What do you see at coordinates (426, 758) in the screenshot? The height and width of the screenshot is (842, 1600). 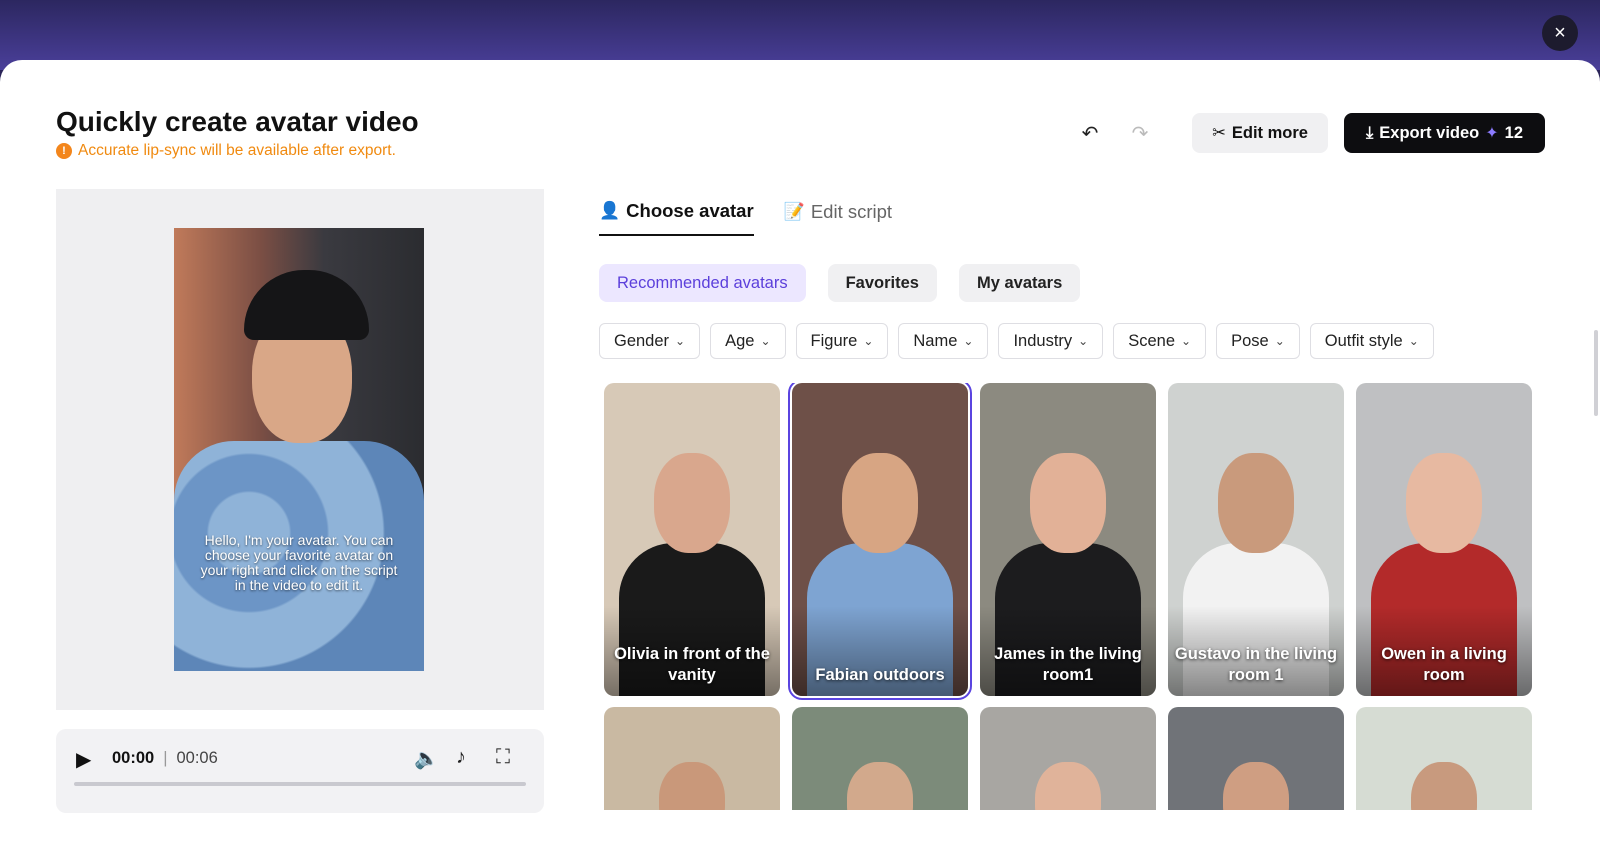 I see `volume-icon: 🔈` at bounding box center [426, 758].